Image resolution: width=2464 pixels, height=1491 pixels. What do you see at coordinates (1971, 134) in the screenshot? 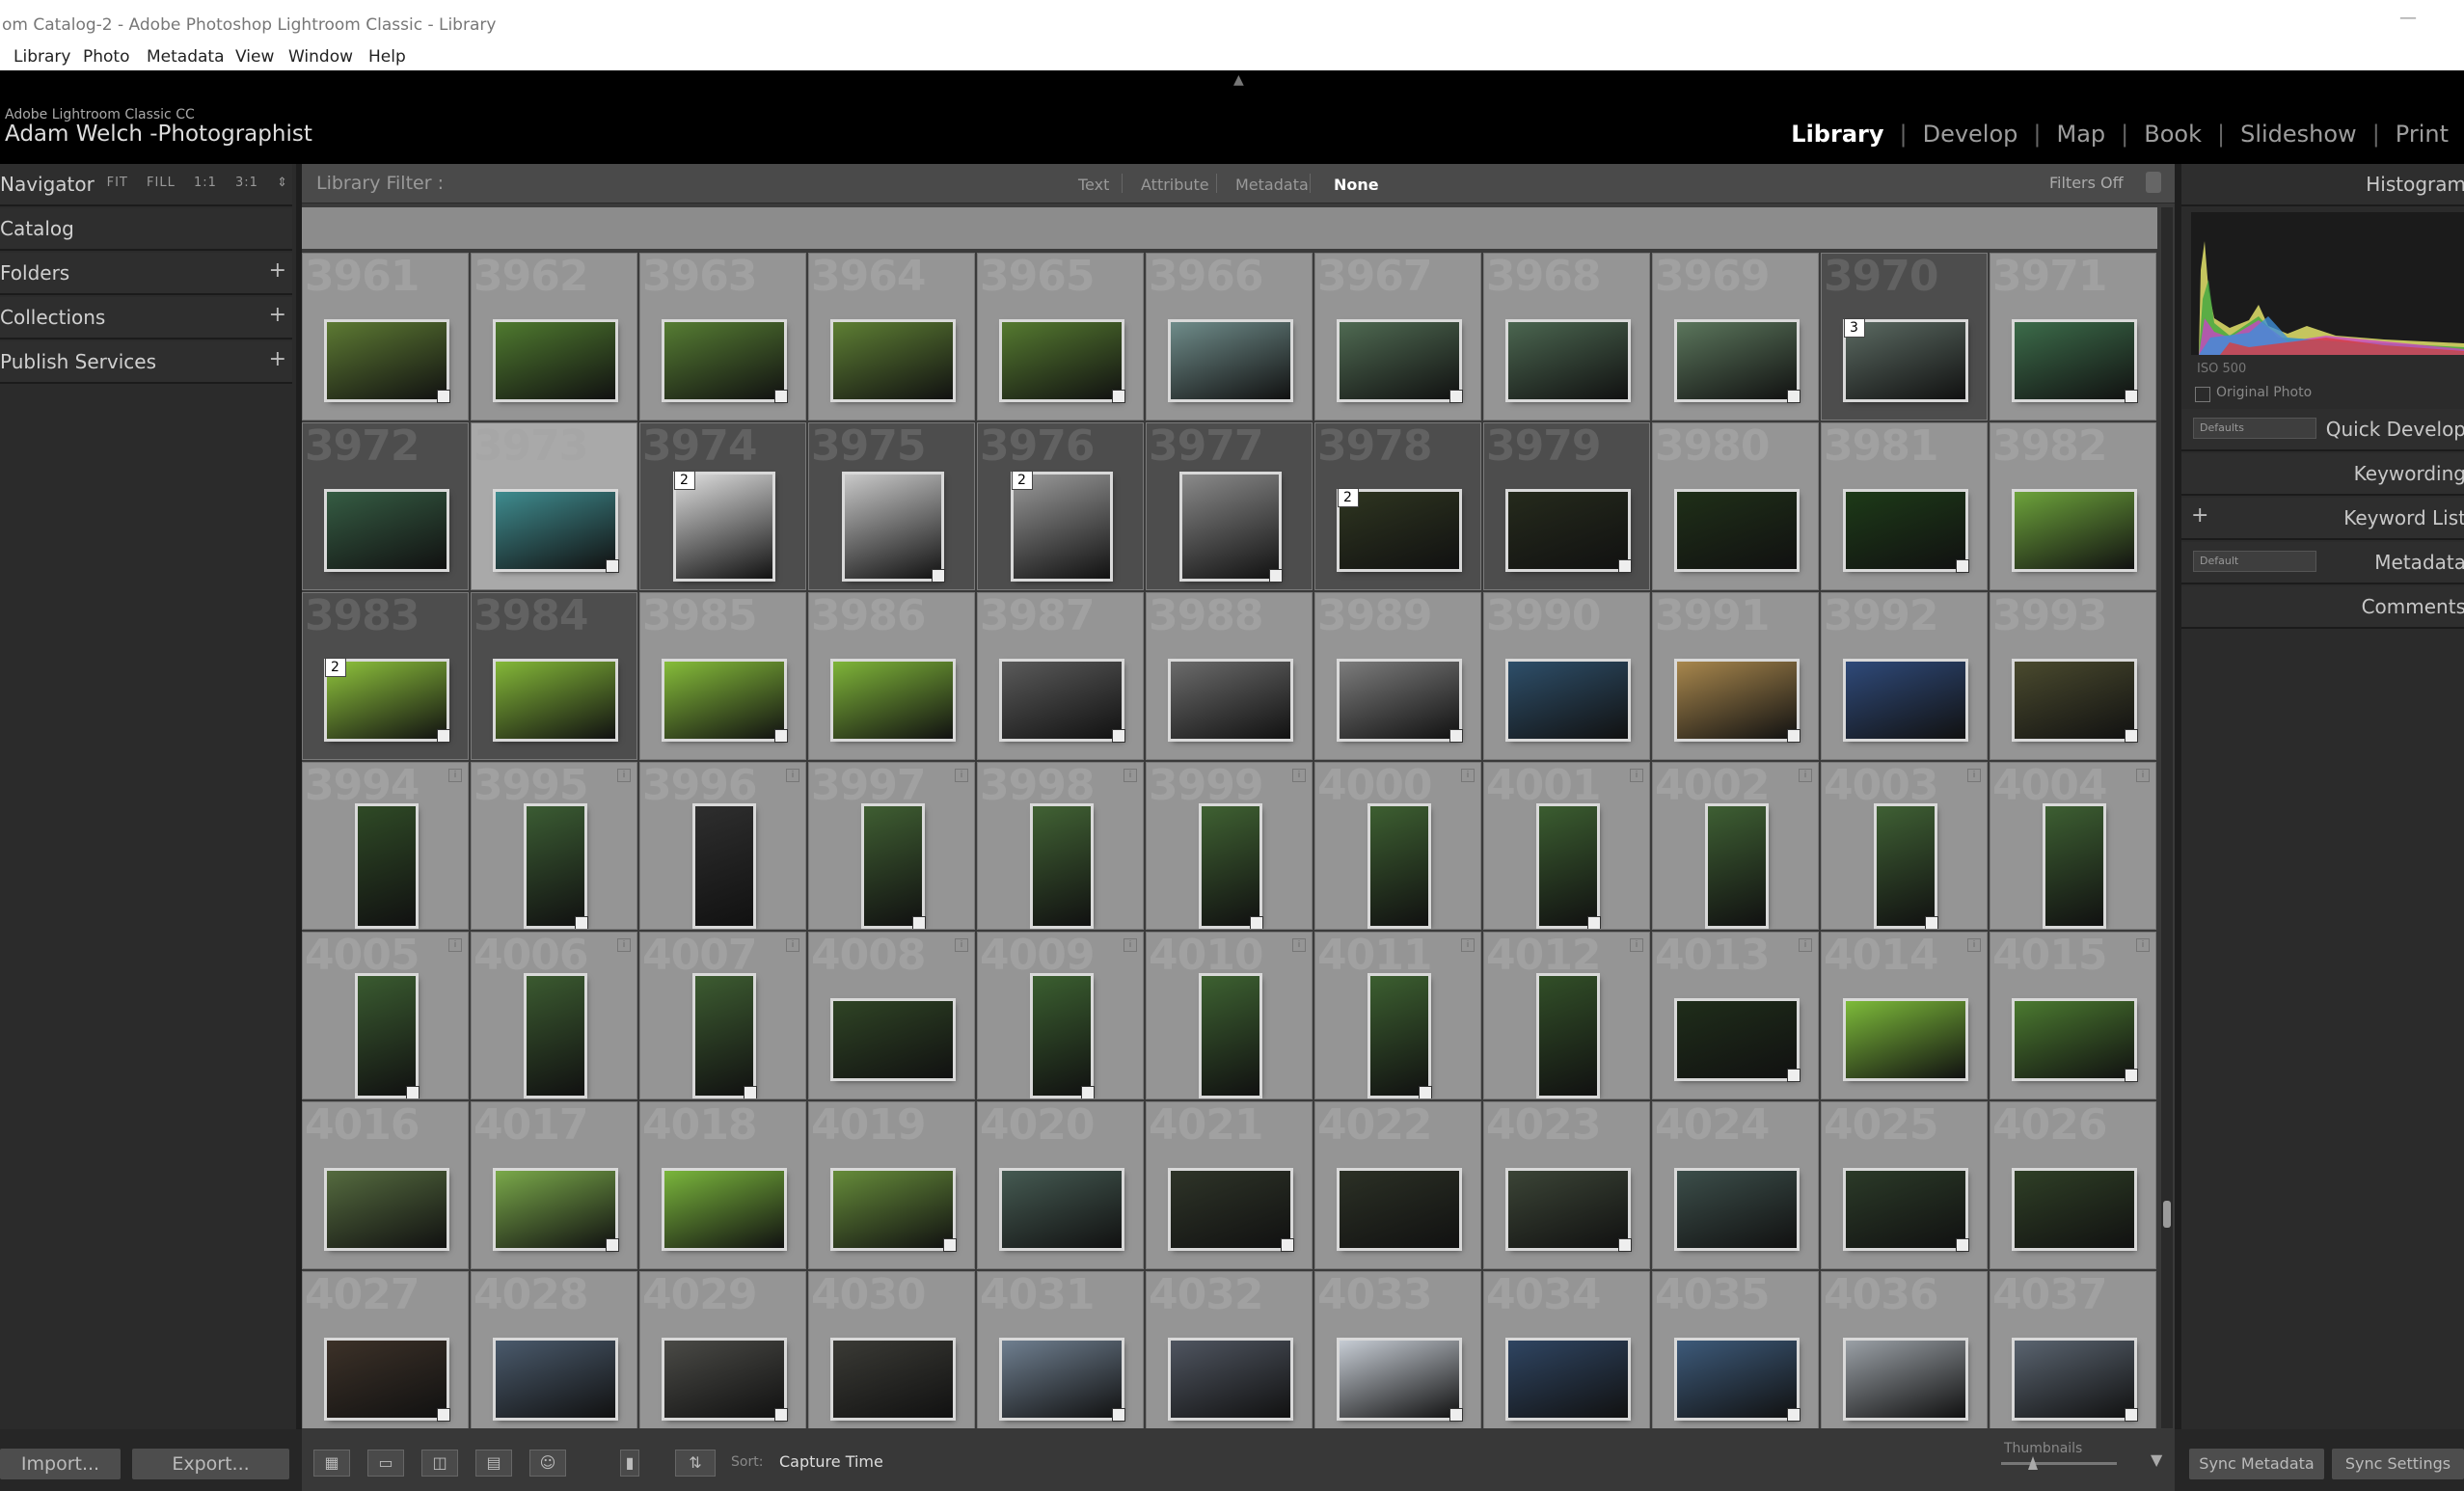
I see `module-develop: Develop` at bounding box center [1971, 134].